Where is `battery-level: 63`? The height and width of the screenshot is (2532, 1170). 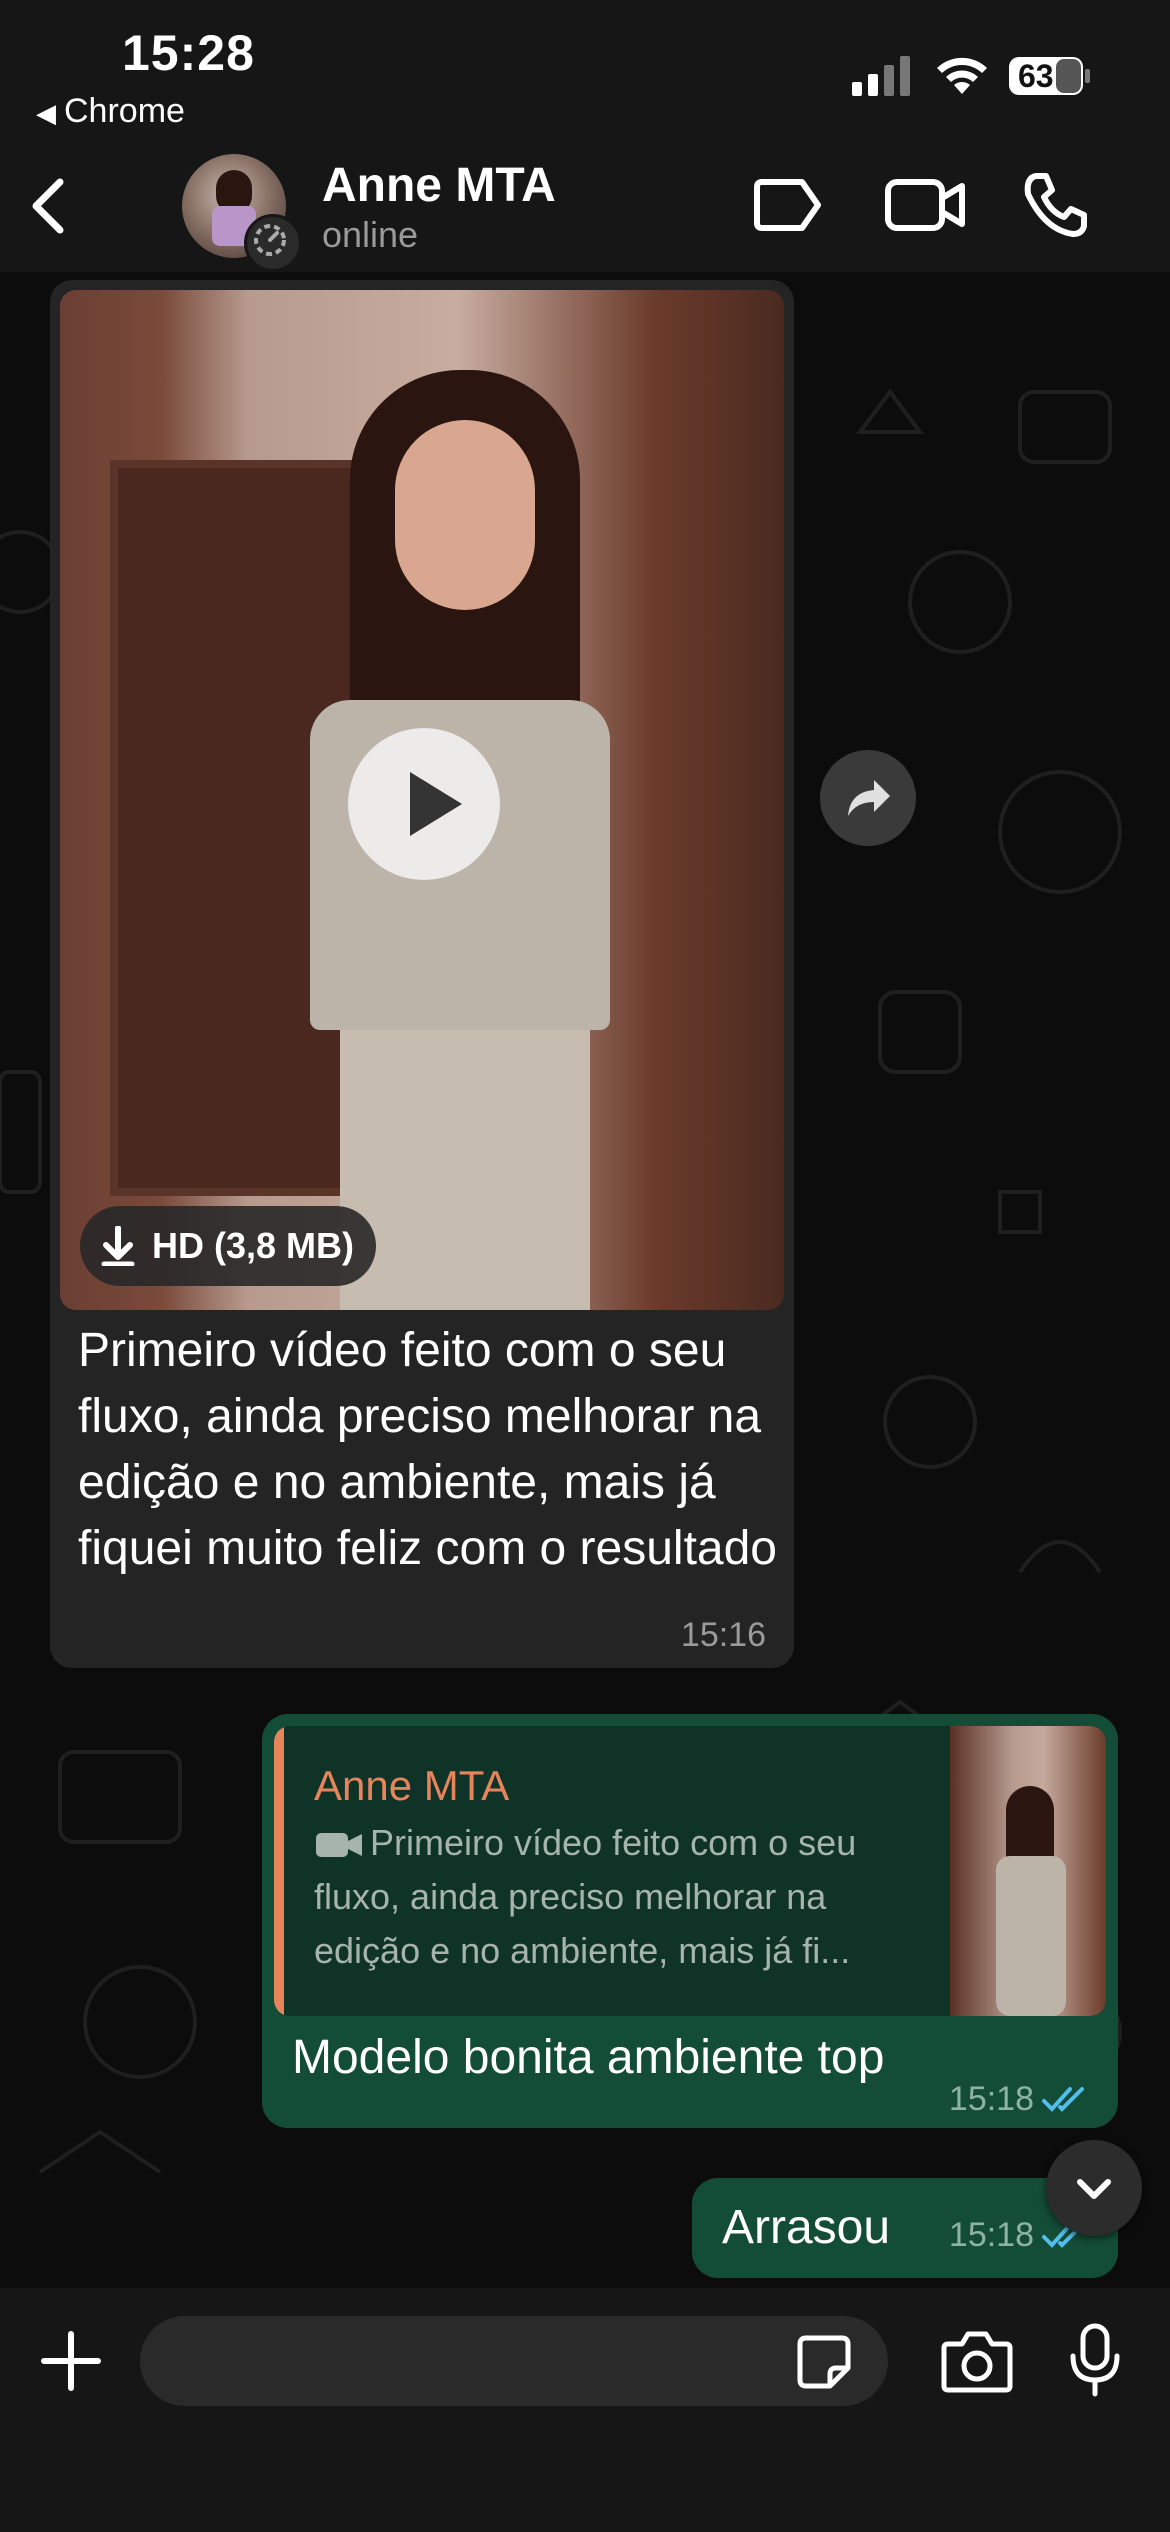
battery-level: 63 is located at coordinates (1036, 76).